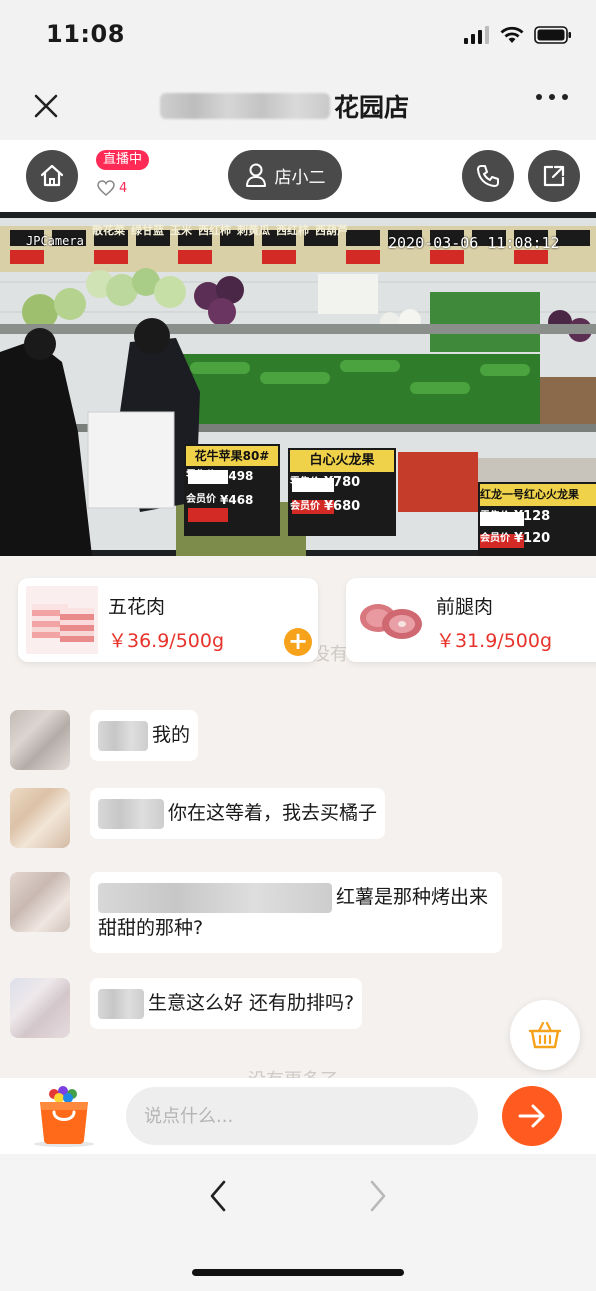  Describe the element at coordinates (85, 34) in the screenshot. I see `status-time: 11:08` at that location.